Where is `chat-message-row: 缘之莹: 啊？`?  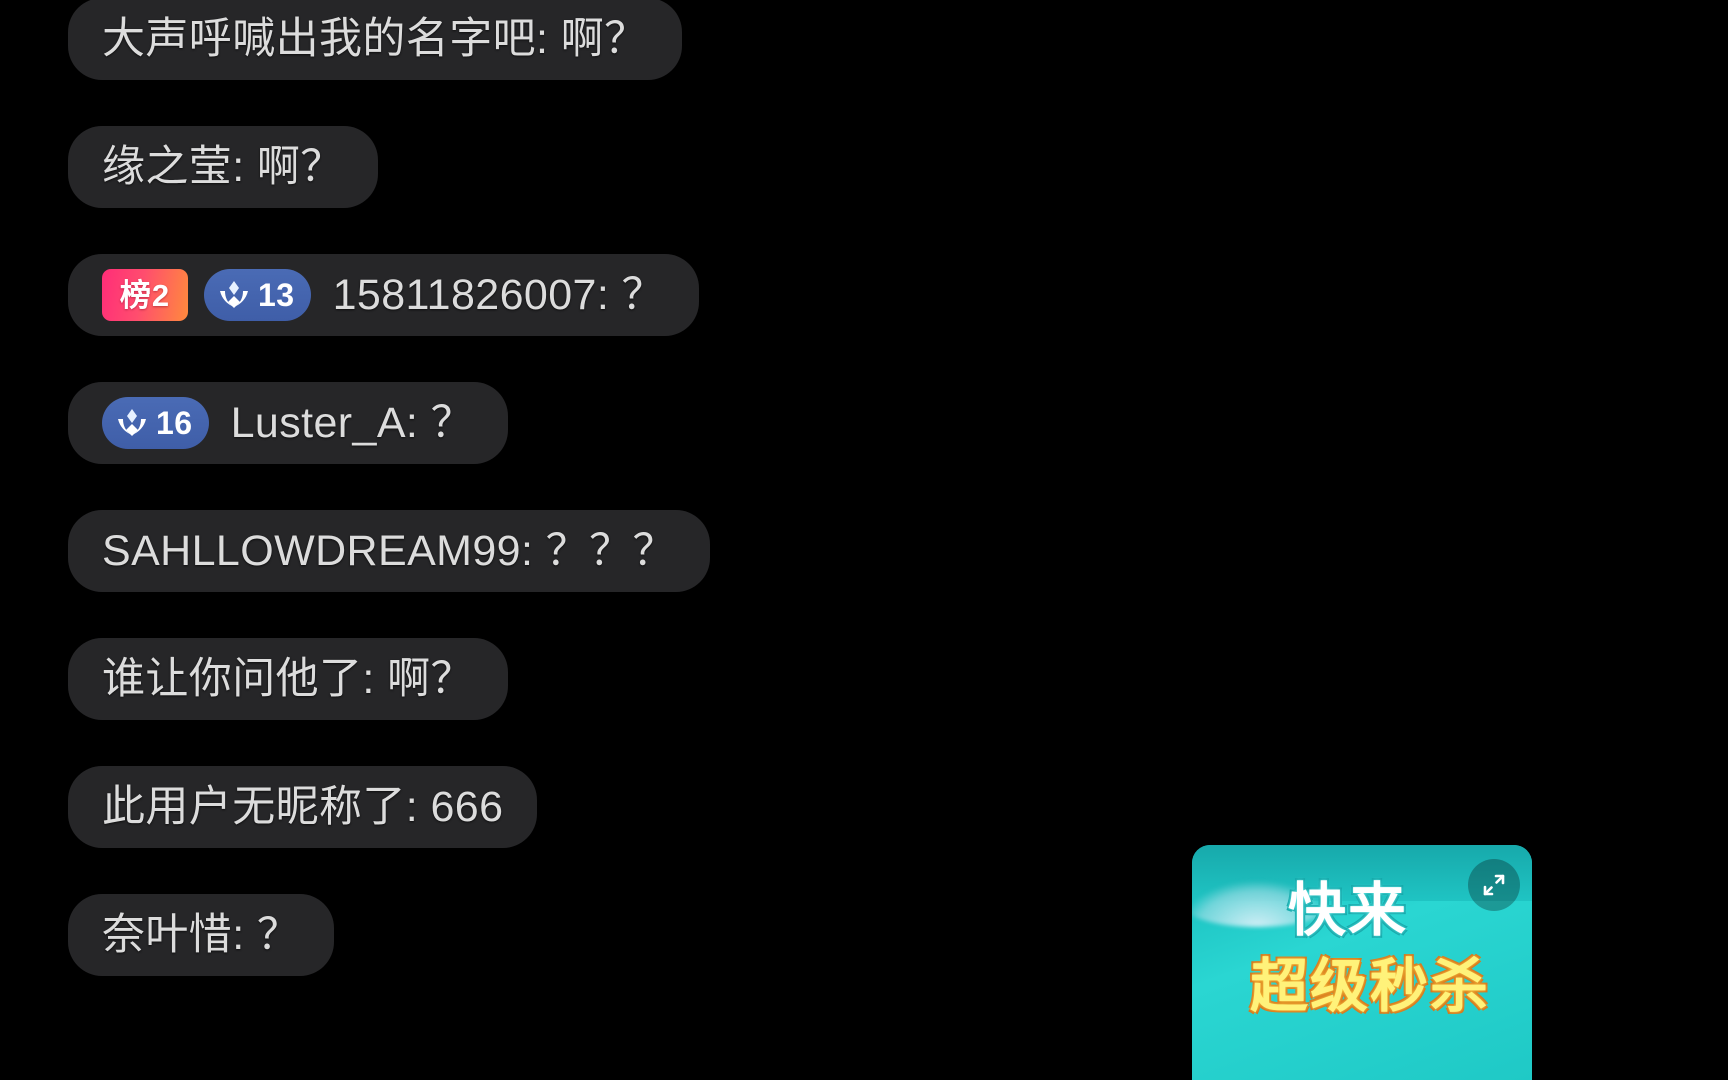 chat-message-row: 缘之莹: 啊？ is located at coordinates (223, 167).